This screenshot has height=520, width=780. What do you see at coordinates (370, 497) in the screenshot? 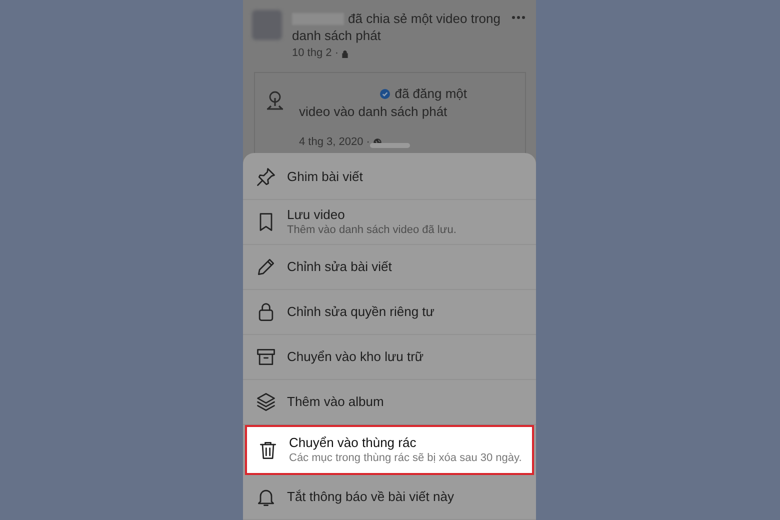
I see `menu-item-title: Tắt thông báo về bài viết này` at bounding box center [370, 497].